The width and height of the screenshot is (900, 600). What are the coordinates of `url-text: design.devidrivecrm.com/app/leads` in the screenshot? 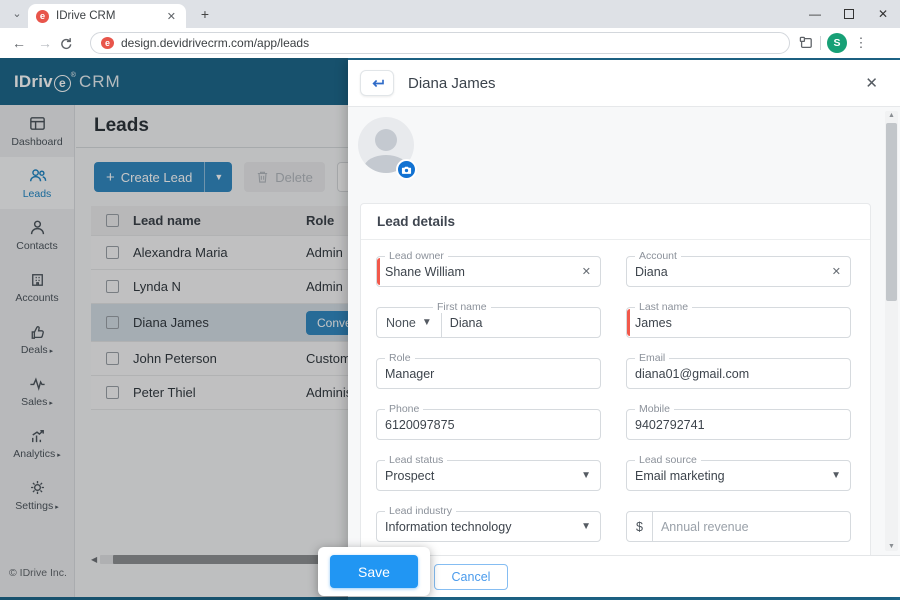 It's located at (215, 43).